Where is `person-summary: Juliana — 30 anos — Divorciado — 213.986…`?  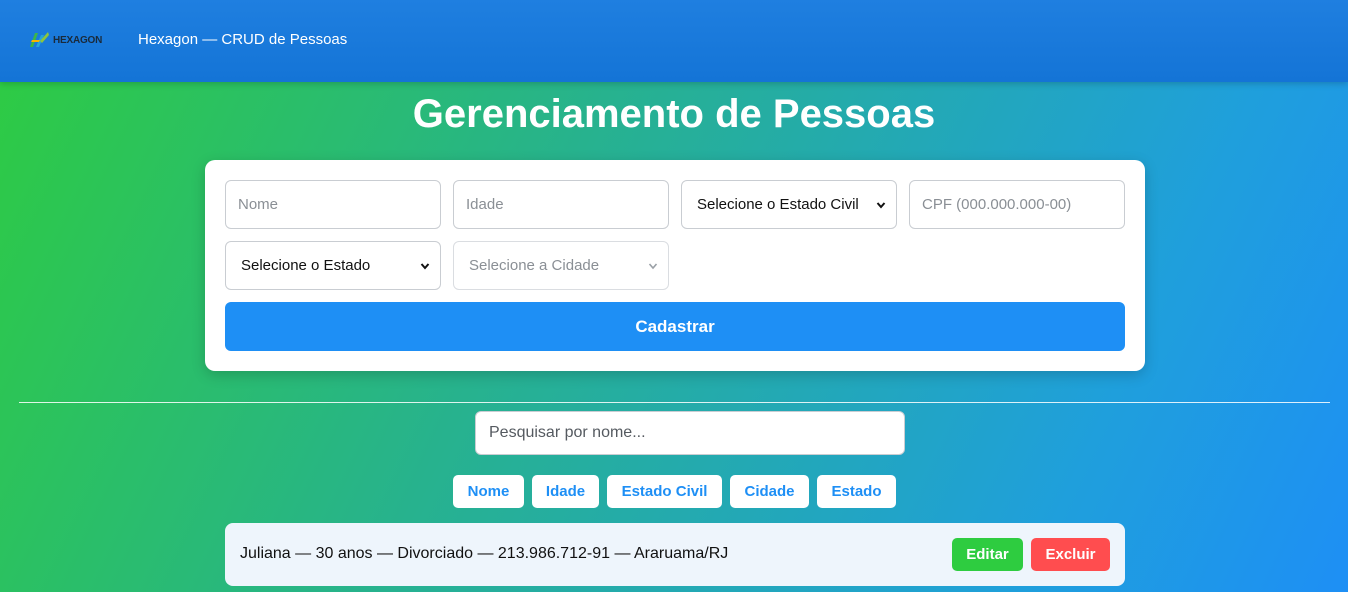 person-summary: Juliana — 30 anos — Divorciado — 213.986… is located at coordinates (484, 553).